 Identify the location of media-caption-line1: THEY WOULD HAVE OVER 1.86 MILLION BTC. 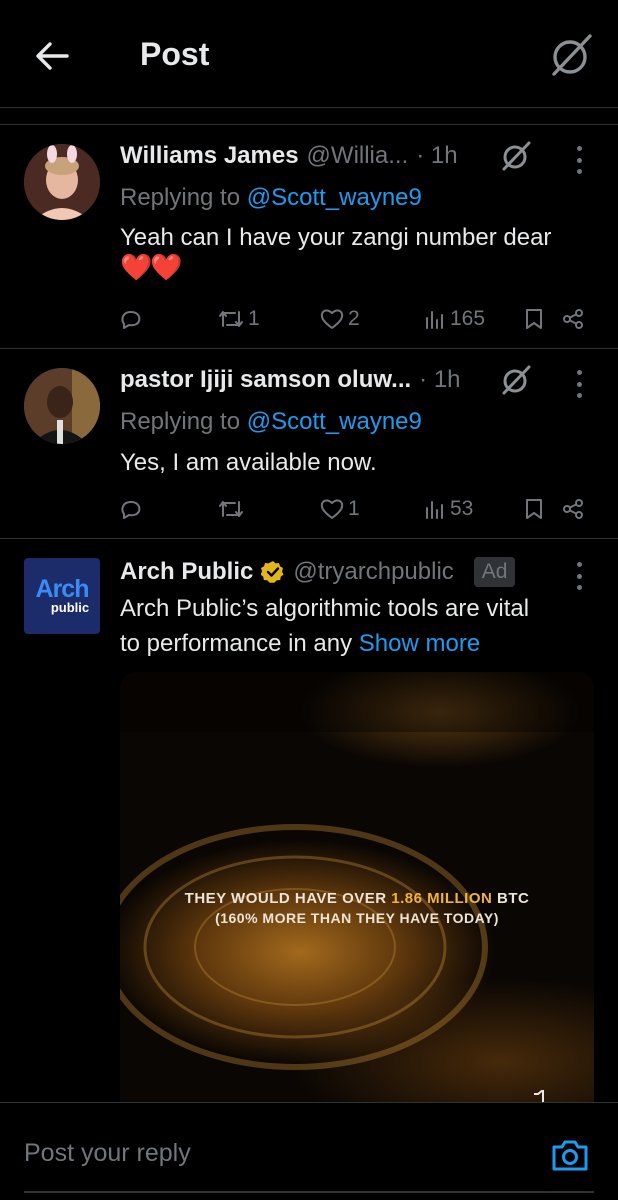
(357, 898).